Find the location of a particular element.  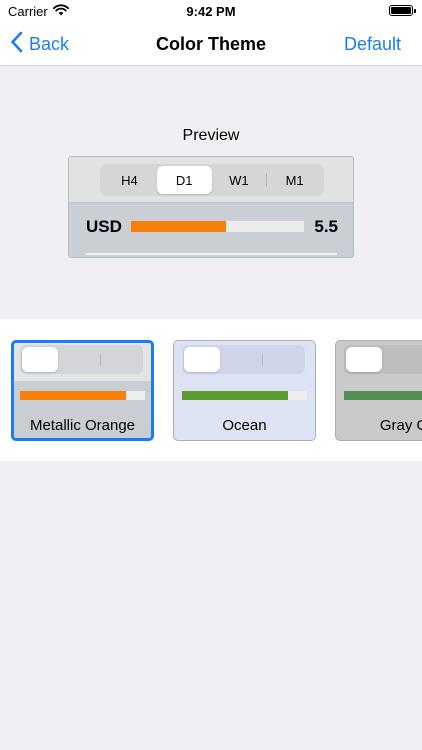

theme-name: Gray Gr is located at coordinates (400, 425).